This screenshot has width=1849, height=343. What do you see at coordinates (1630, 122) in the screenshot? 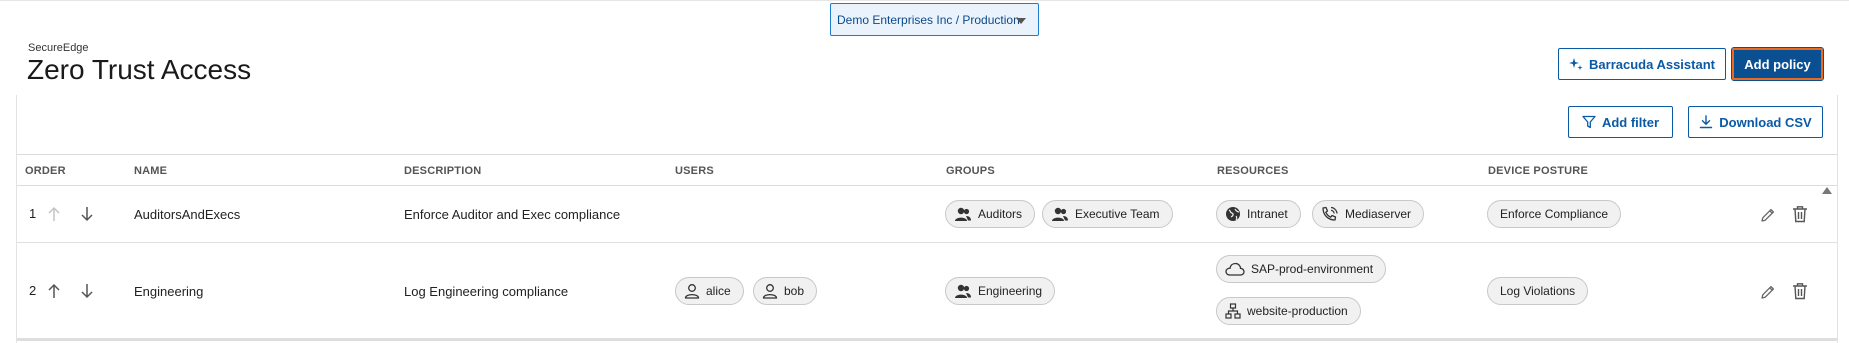
I see `add-filter-label: Add filter` at bounding box center [1630, 122].